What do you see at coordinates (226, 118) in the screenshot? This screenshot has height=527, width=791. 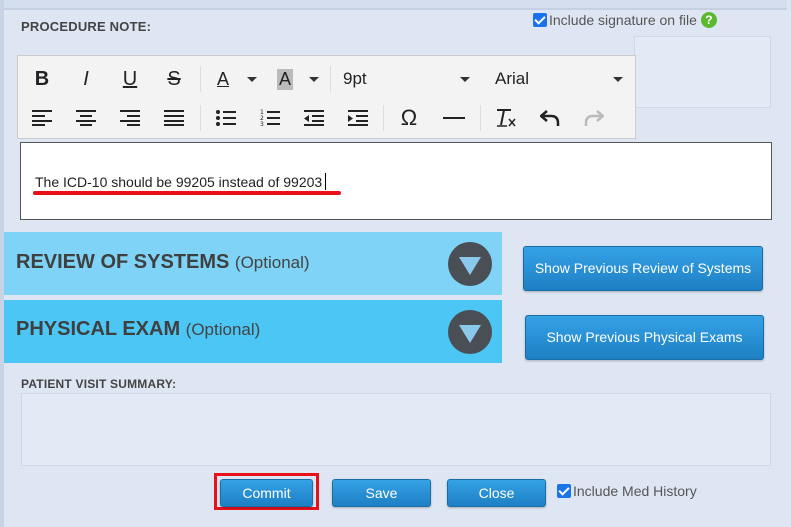 I see `bullet-list-icon` at bounding box center [226, 118].